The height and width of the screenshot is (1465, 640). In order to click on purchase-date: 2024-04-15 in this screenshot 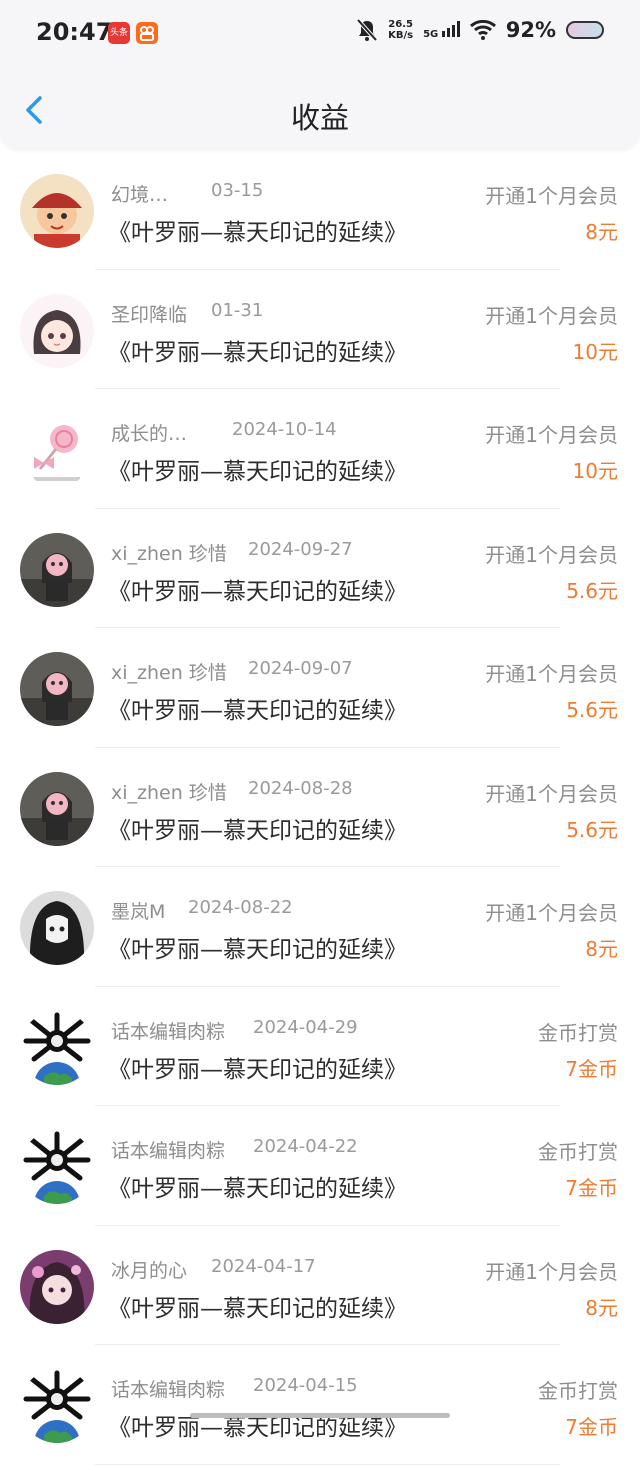, I will do `click(305, 1385)`.